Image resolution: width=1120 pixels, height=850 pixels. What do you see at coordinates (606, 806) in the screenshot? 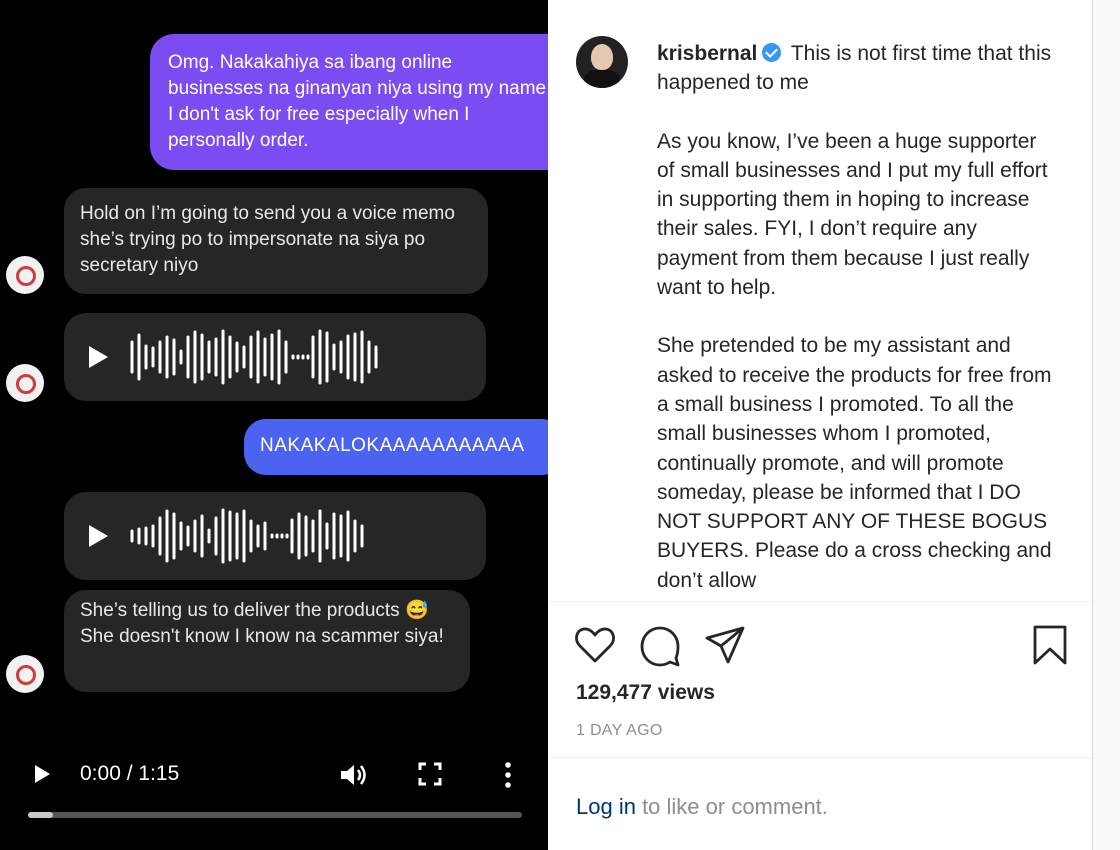
I see `login-link: Log in` at bounding box center [606, 806].